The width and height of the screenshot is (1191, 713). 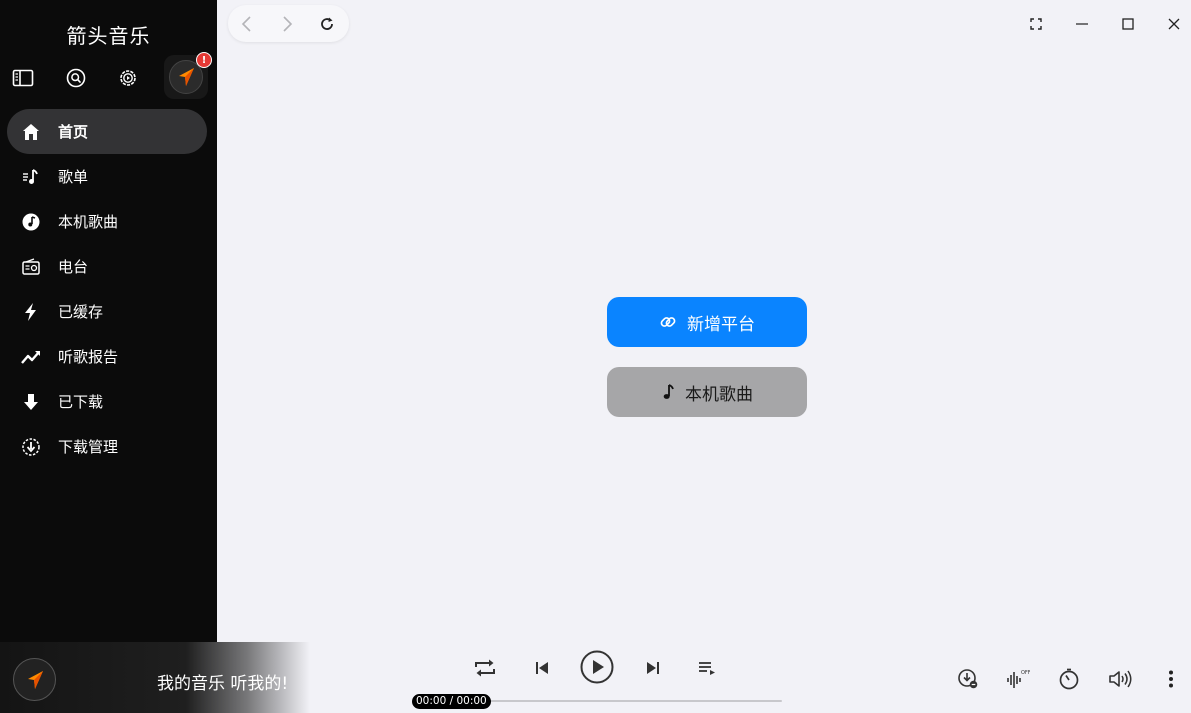 I want to click on sidebar-item-download-manager: 下载管理, so click(x=107, y=446).